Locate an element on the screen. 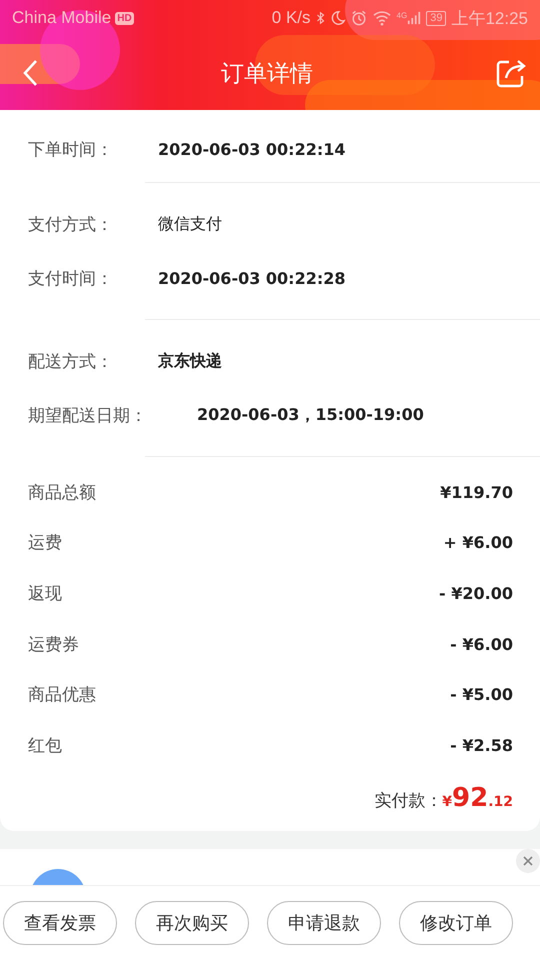  field-value: 微信支付 is located at coordinates (190, 224).